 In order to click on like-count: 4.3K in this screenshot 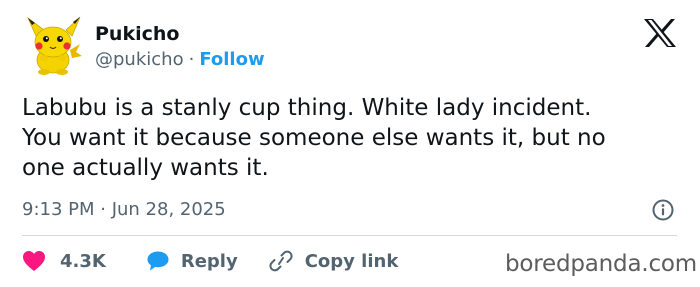, I will do `click(83, 261)`.